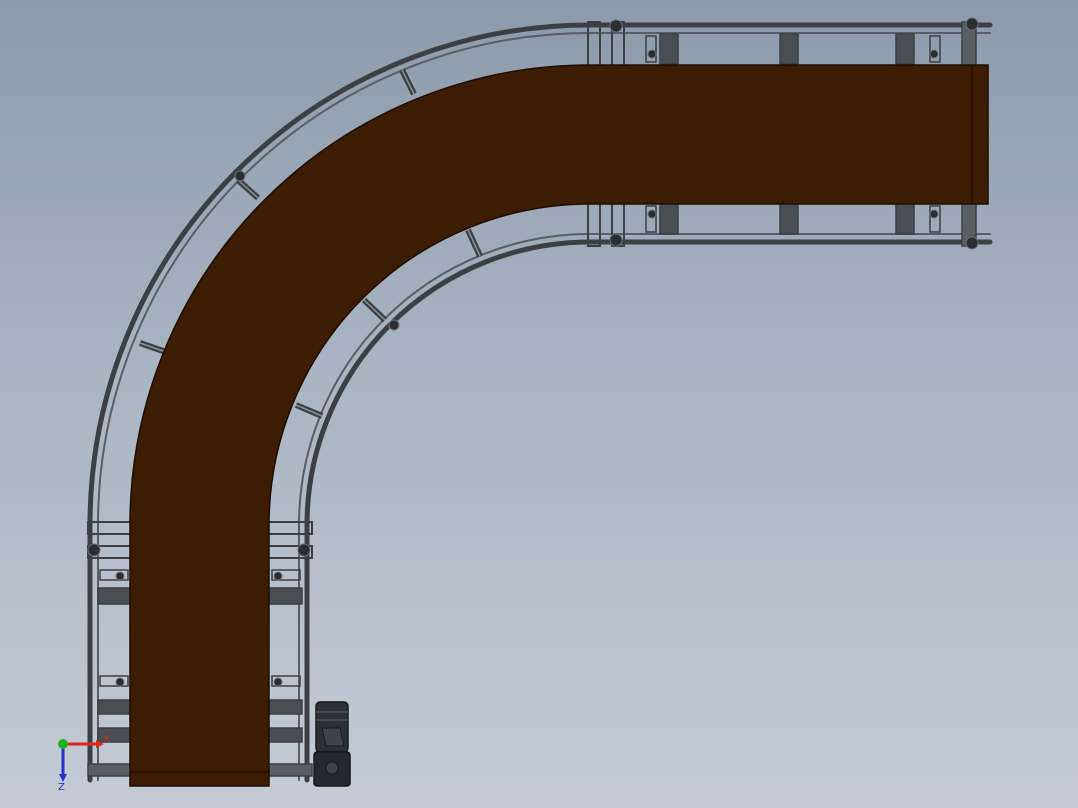 The width and height of the screenshot is (1078, 808). What do you see at coordinates (61, 787) in the screenshot?
I see `axis-z-label: Z` at bounding box center [61, 787].